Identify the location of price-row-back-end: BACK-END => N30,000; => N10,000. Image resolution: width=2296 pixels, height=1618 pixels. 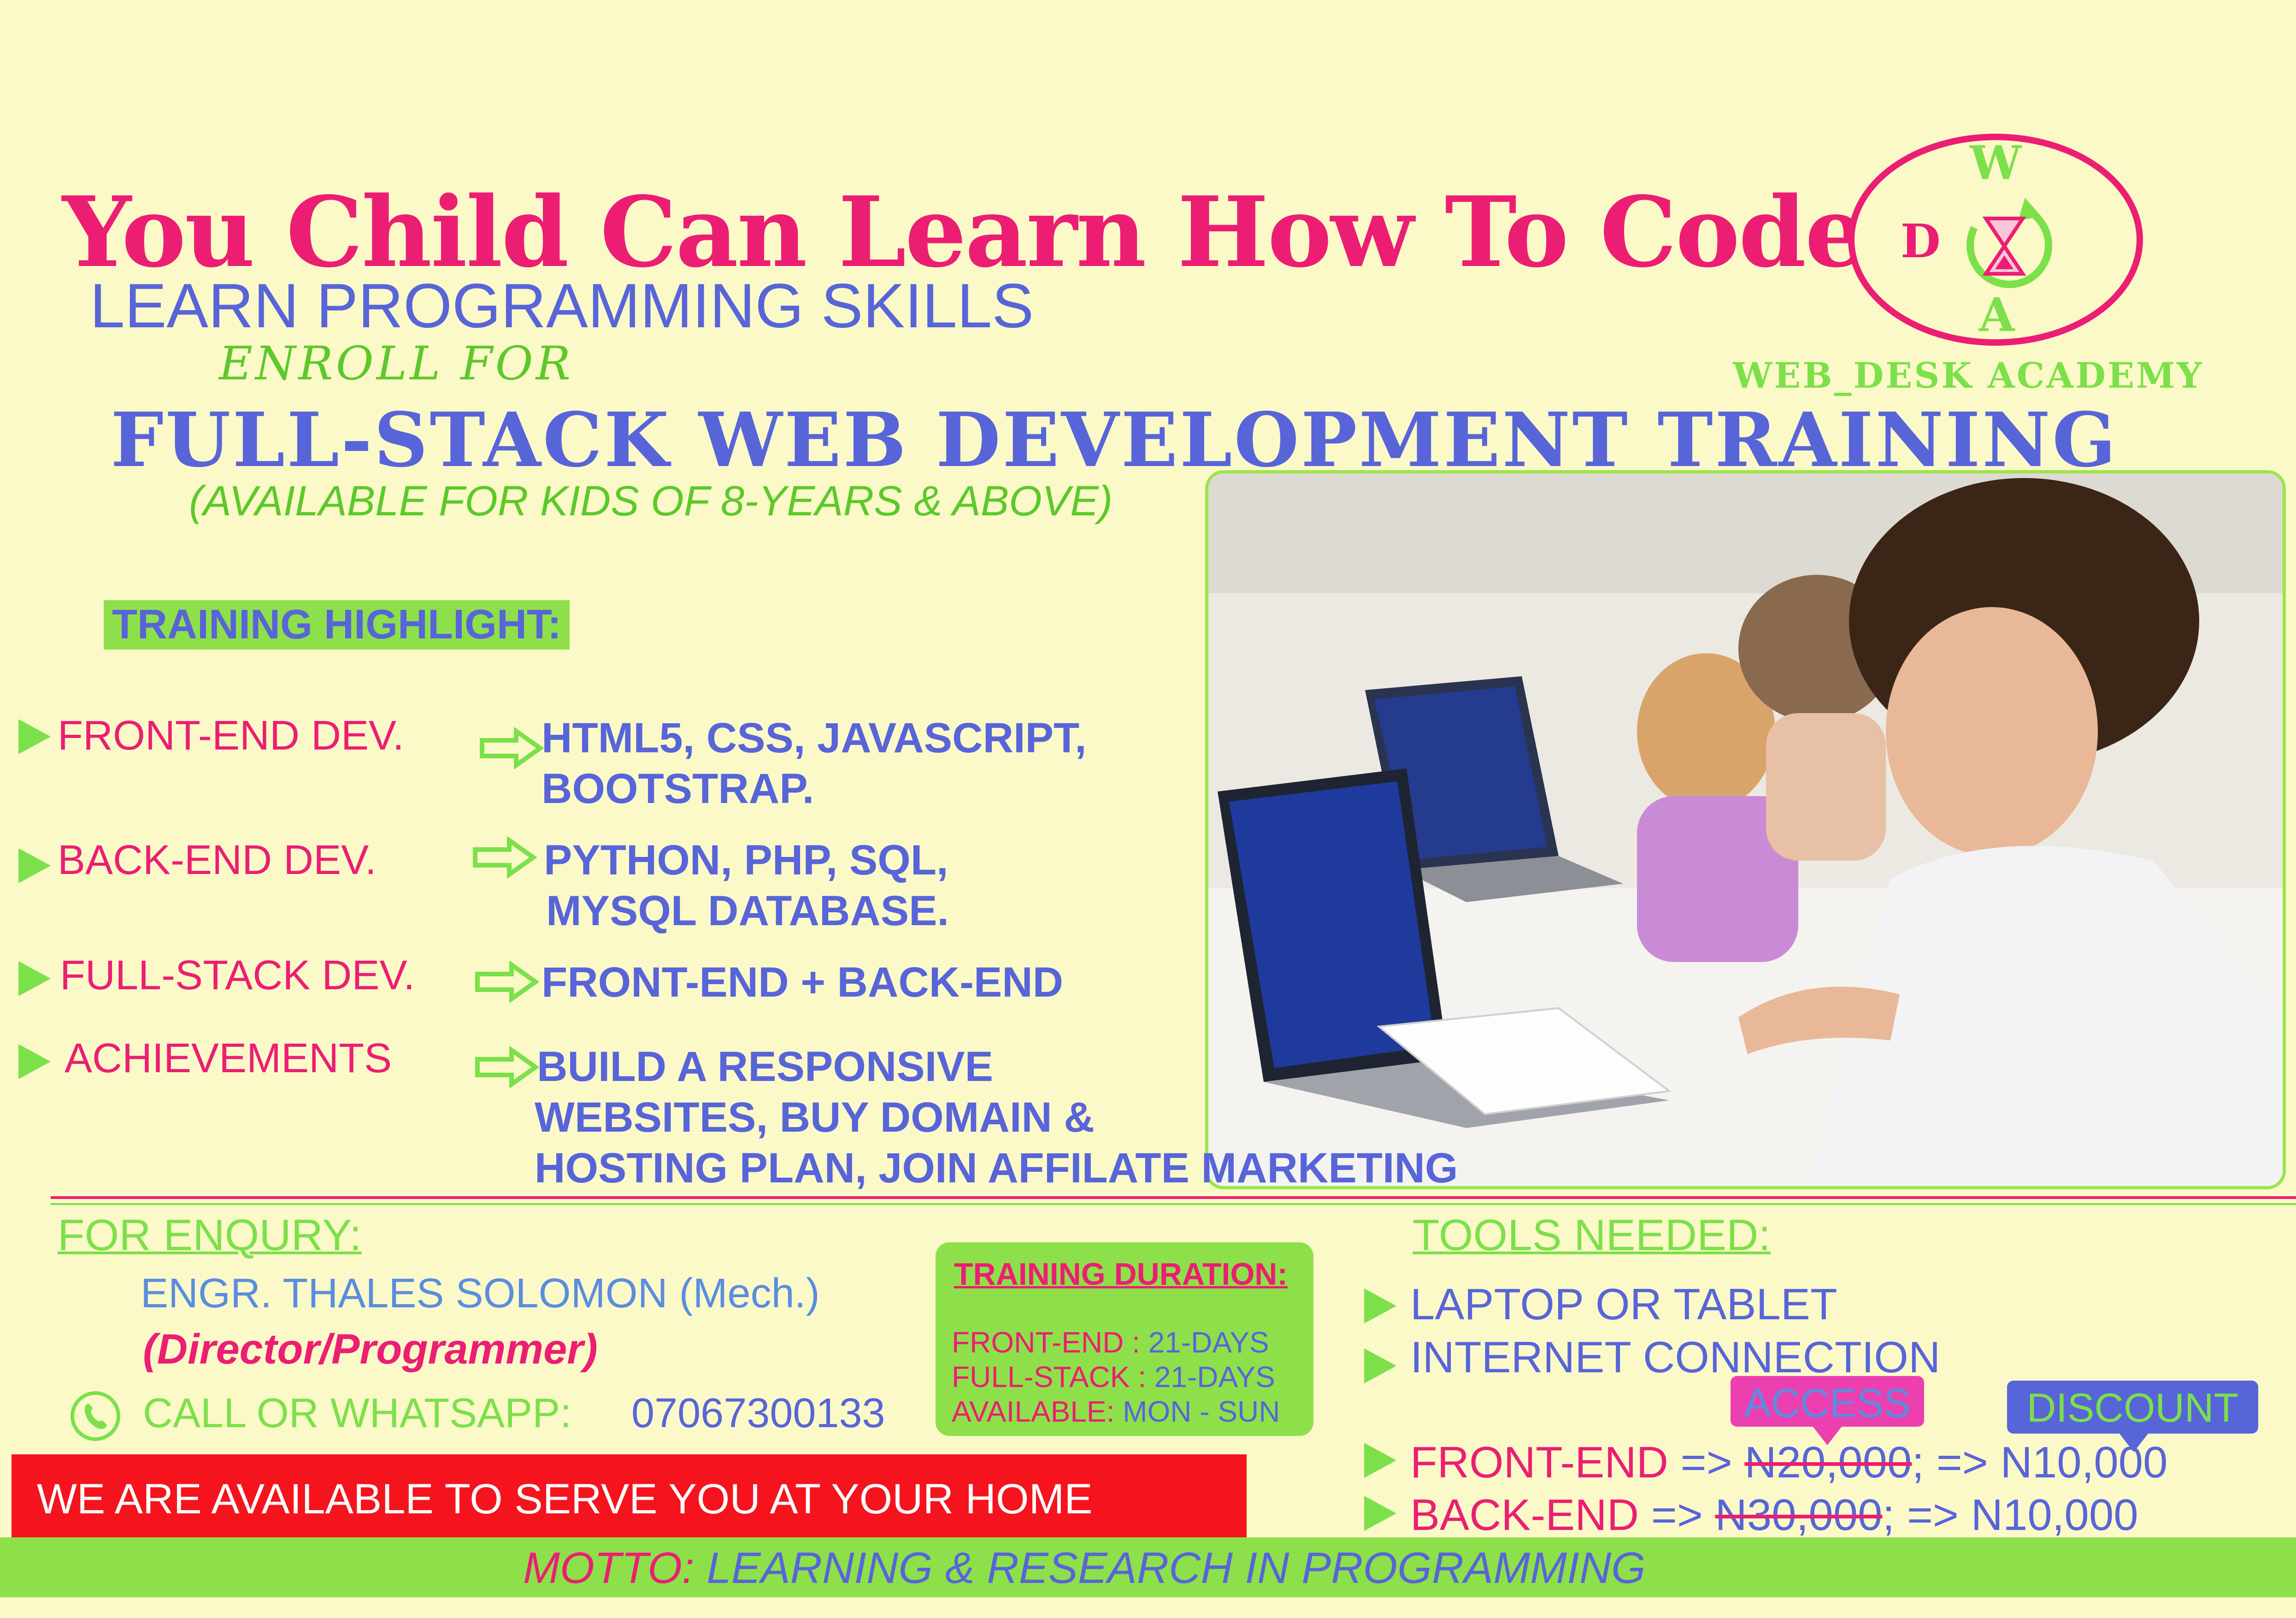
(1774, 1516).